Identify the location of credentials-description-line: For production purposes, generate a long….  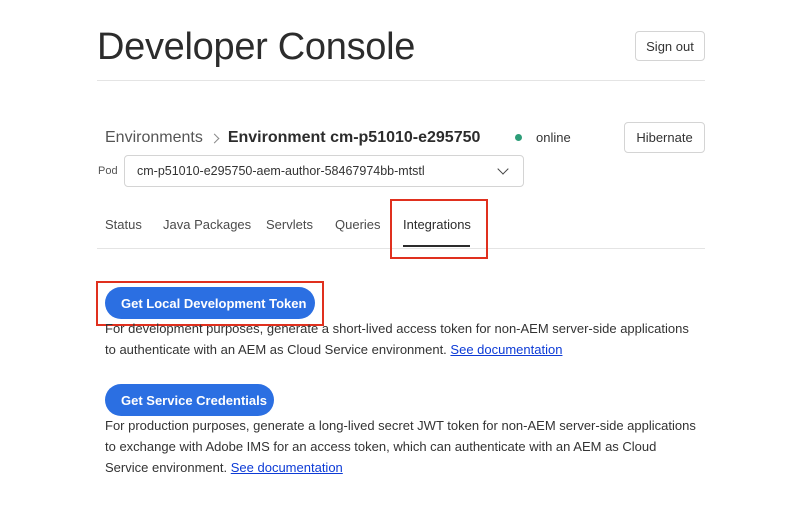
(400, 425).